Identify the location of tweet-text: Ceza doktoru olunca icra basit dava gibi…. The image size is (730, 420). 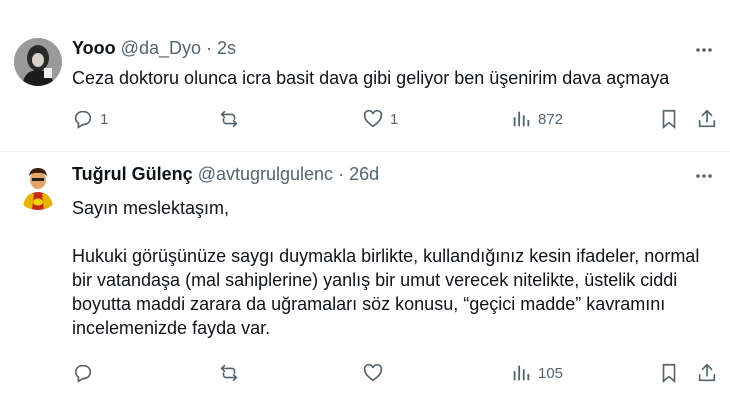
(392, 78).